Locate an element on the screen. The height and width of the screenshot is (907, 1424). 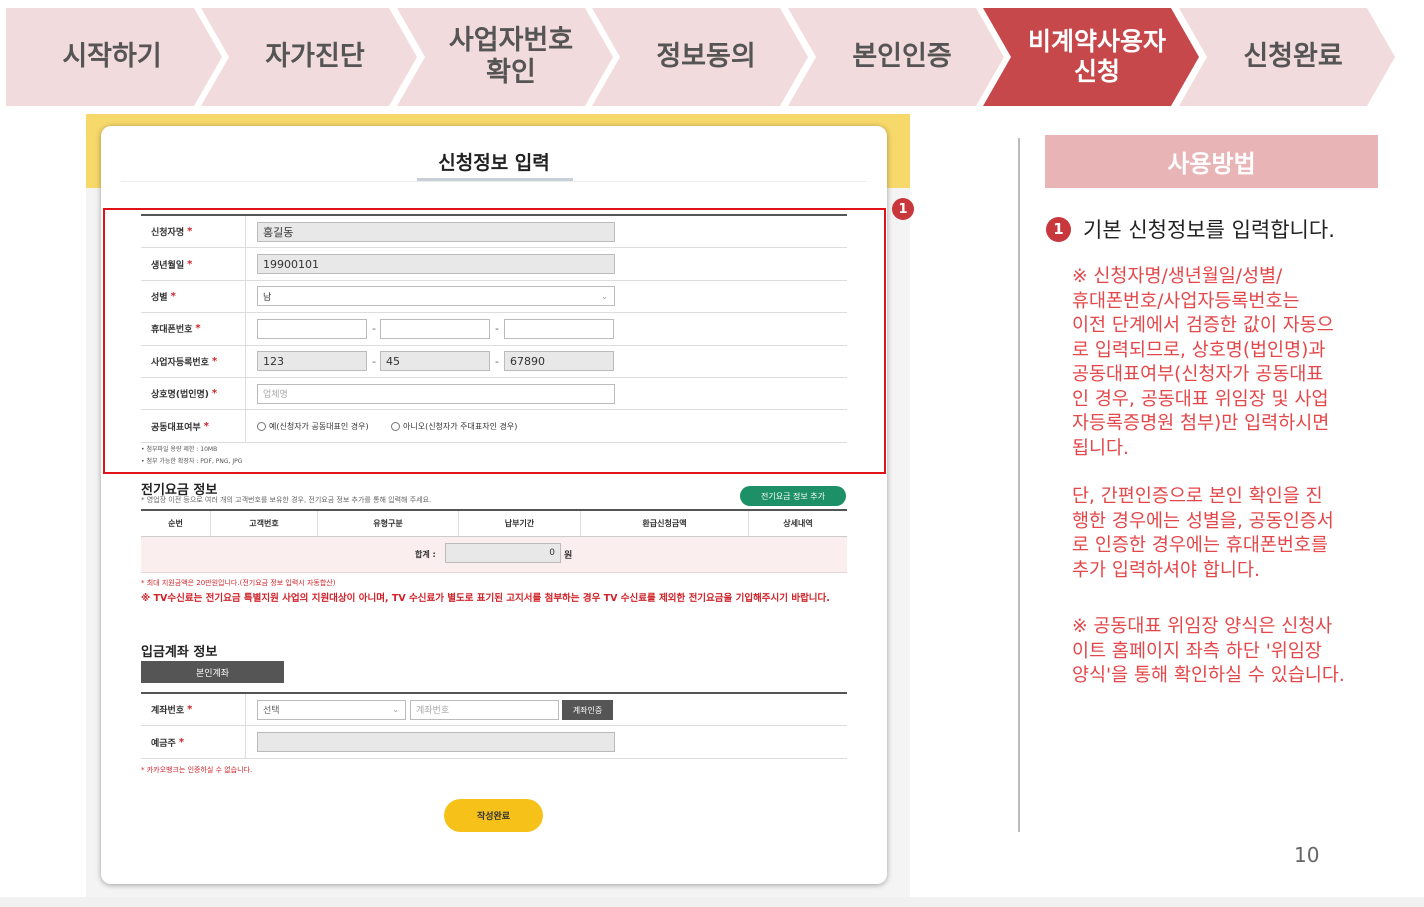
step-bizno-check: 사업자번호 확인 is located at coordinates (505, 57).